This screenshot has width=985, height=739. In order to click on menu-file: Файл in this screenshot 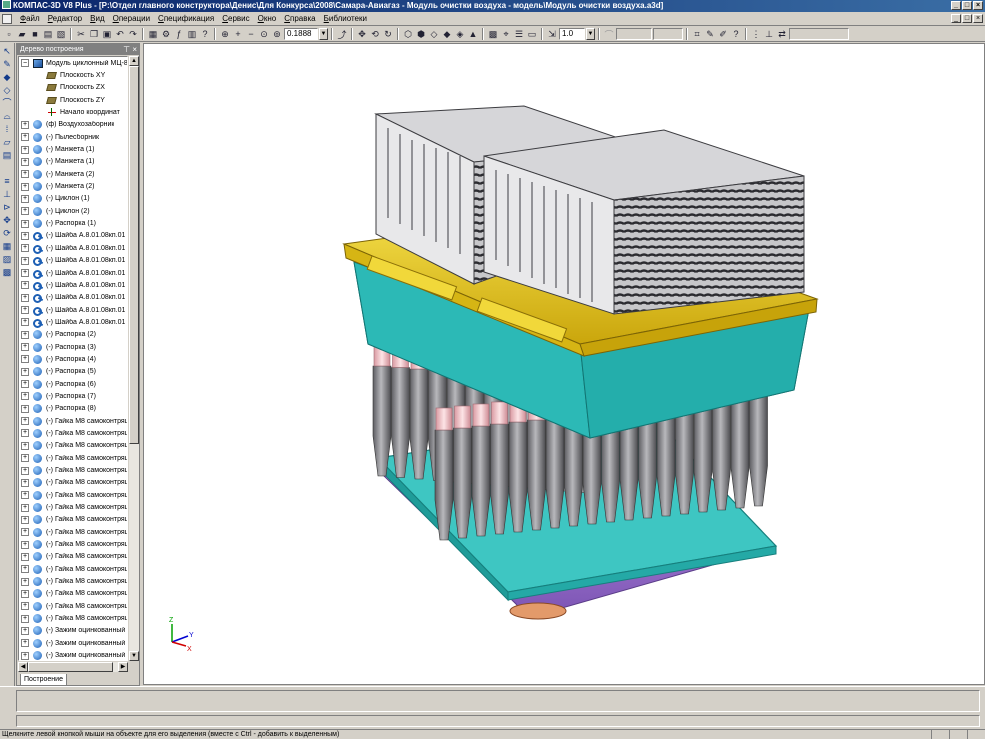, I will do `click(30, 19)`.